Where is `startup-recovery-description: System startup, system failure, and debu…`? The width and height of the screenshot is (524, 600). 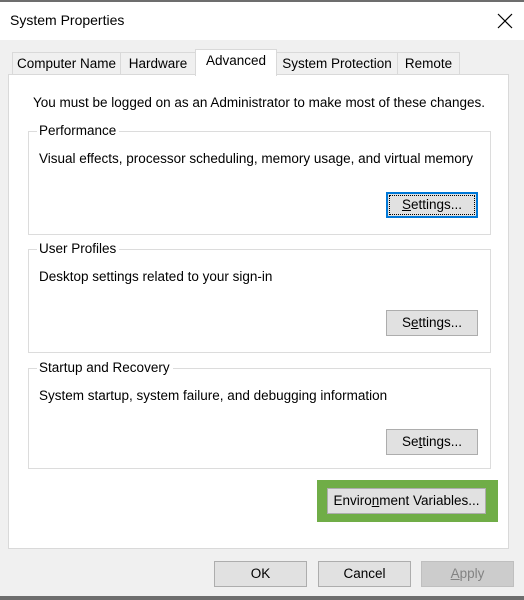
startup-recovery-description: System startup, system failure, and debu… is located at coordinates (213, 395).